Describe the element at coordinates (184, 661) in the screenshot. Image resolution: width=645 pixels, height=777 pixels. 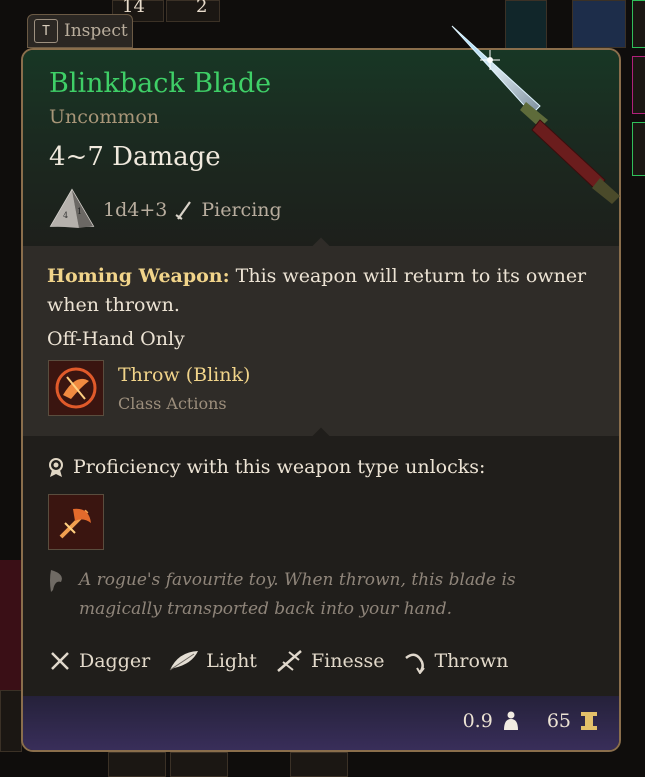
I see `feather-icon` at that location.